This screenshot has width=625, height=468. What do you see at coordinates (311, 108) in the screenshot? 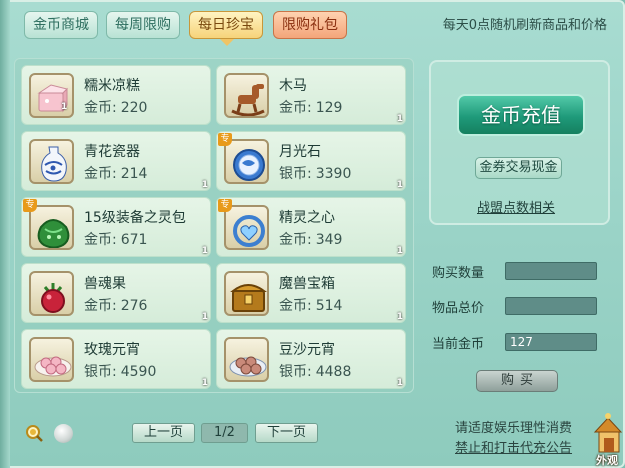
I see `item-price: 金币: 129` at bounding box center [311, 108].